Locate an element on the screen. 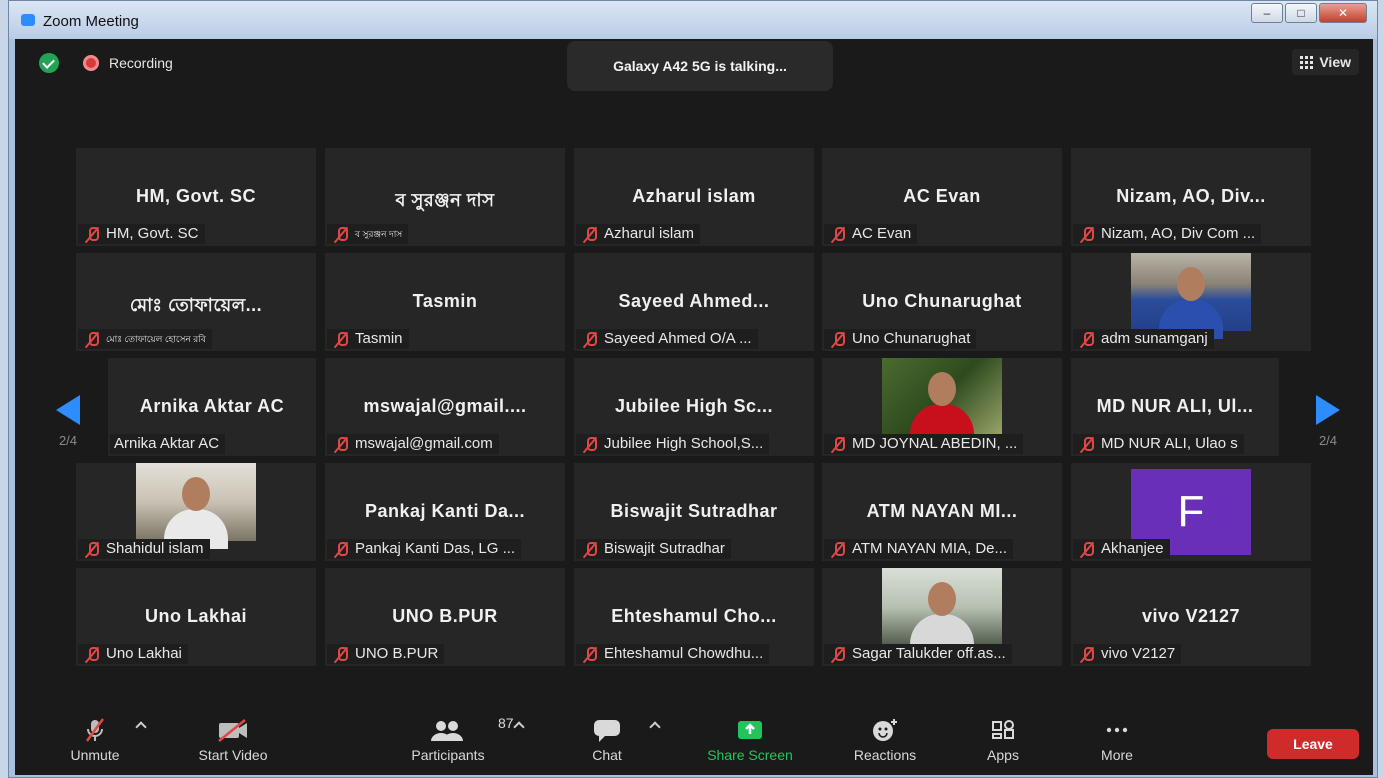 This screenshot has width=1384, height=778. participant-tile: AC Evan AC Evan is located at coordinates (942, 197).